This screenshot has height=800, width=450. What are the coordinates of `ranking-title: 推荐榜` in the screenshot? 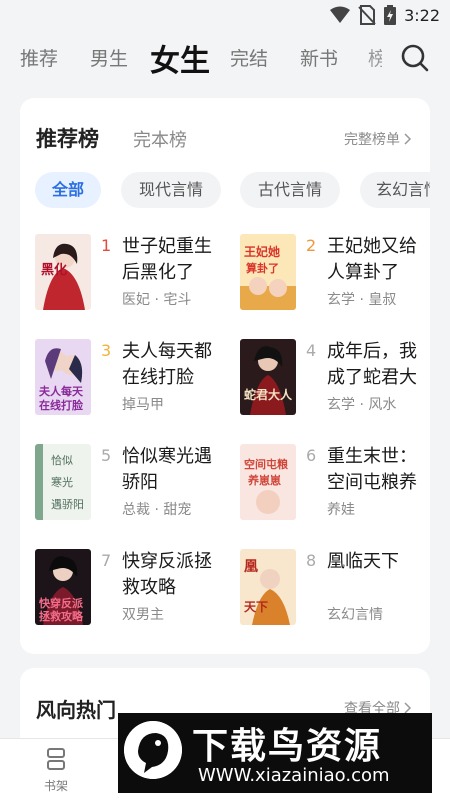 It's located at (67, 138).